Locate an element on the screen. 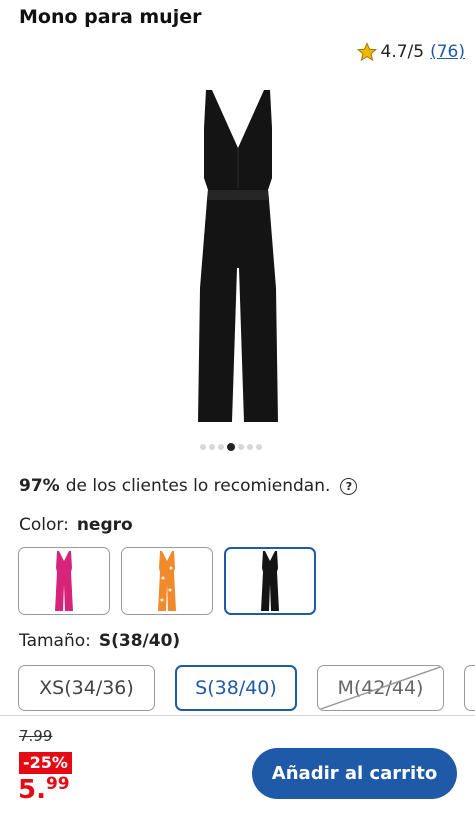  unavailable-strike-icon is located at coordinates (380, 688).